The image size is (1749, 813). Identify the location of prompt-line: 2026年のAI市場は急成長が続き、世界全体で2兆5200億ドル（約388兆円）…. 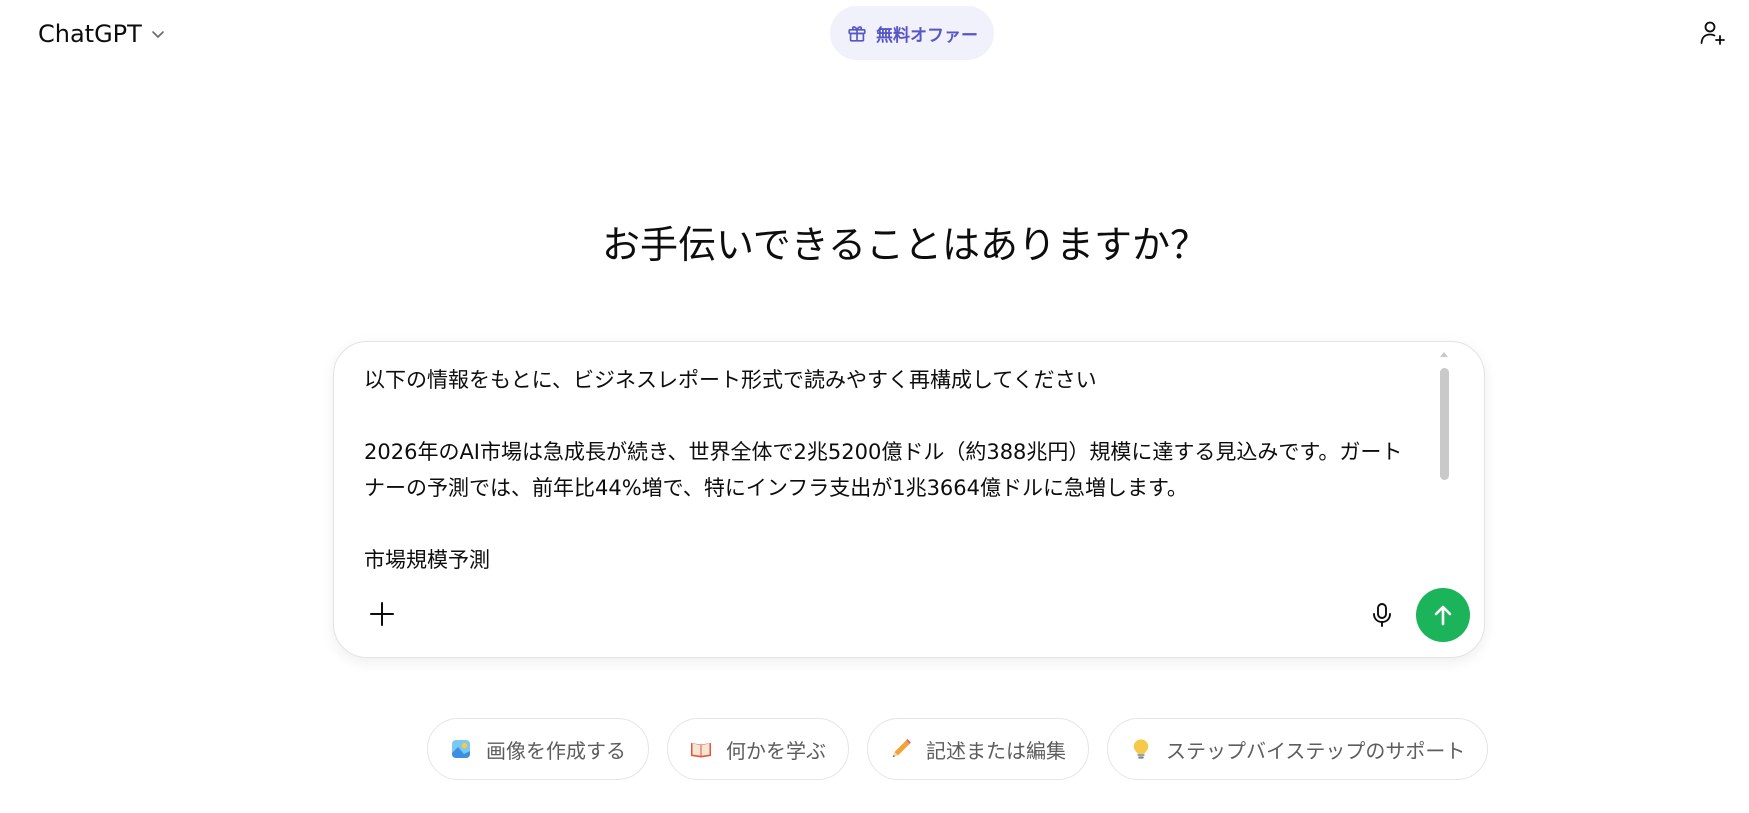
(883, 452).